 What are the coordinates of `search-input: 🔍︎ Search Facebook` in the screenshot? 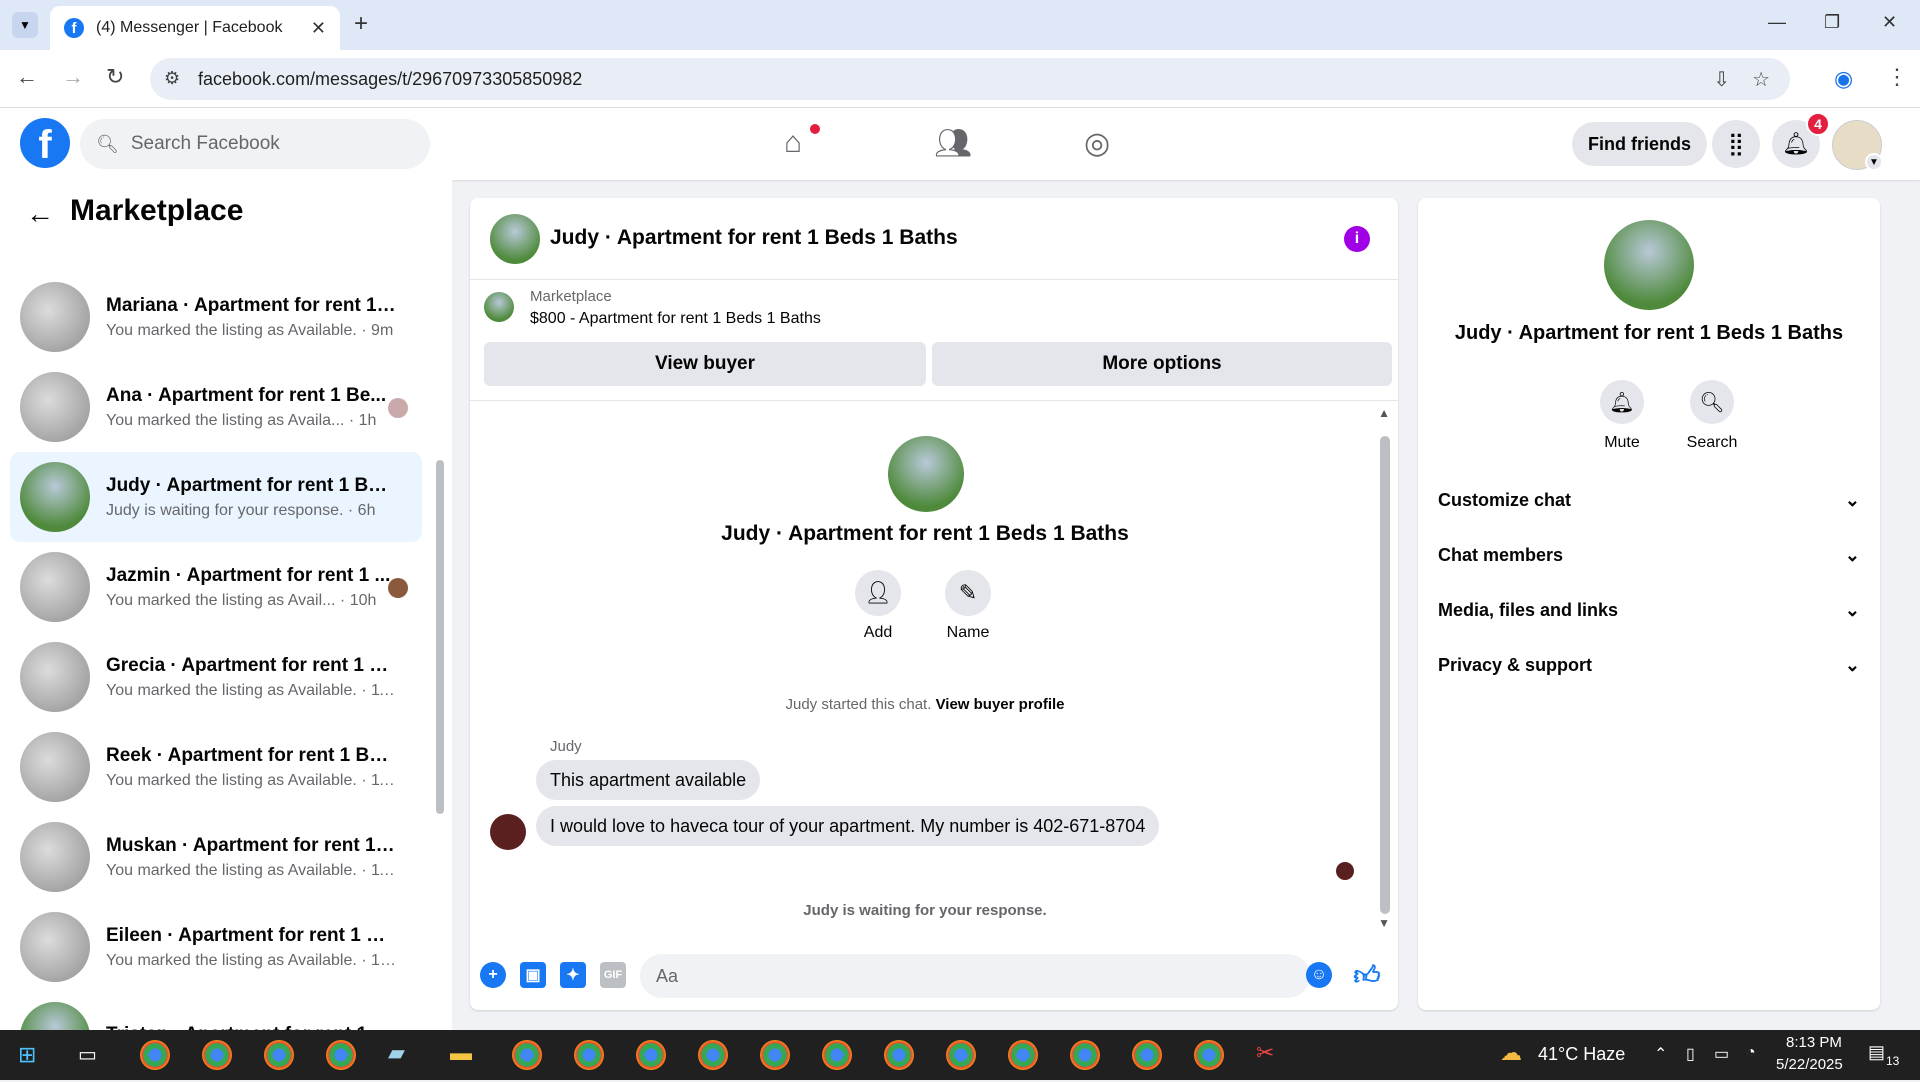 It's located at (255, 144).